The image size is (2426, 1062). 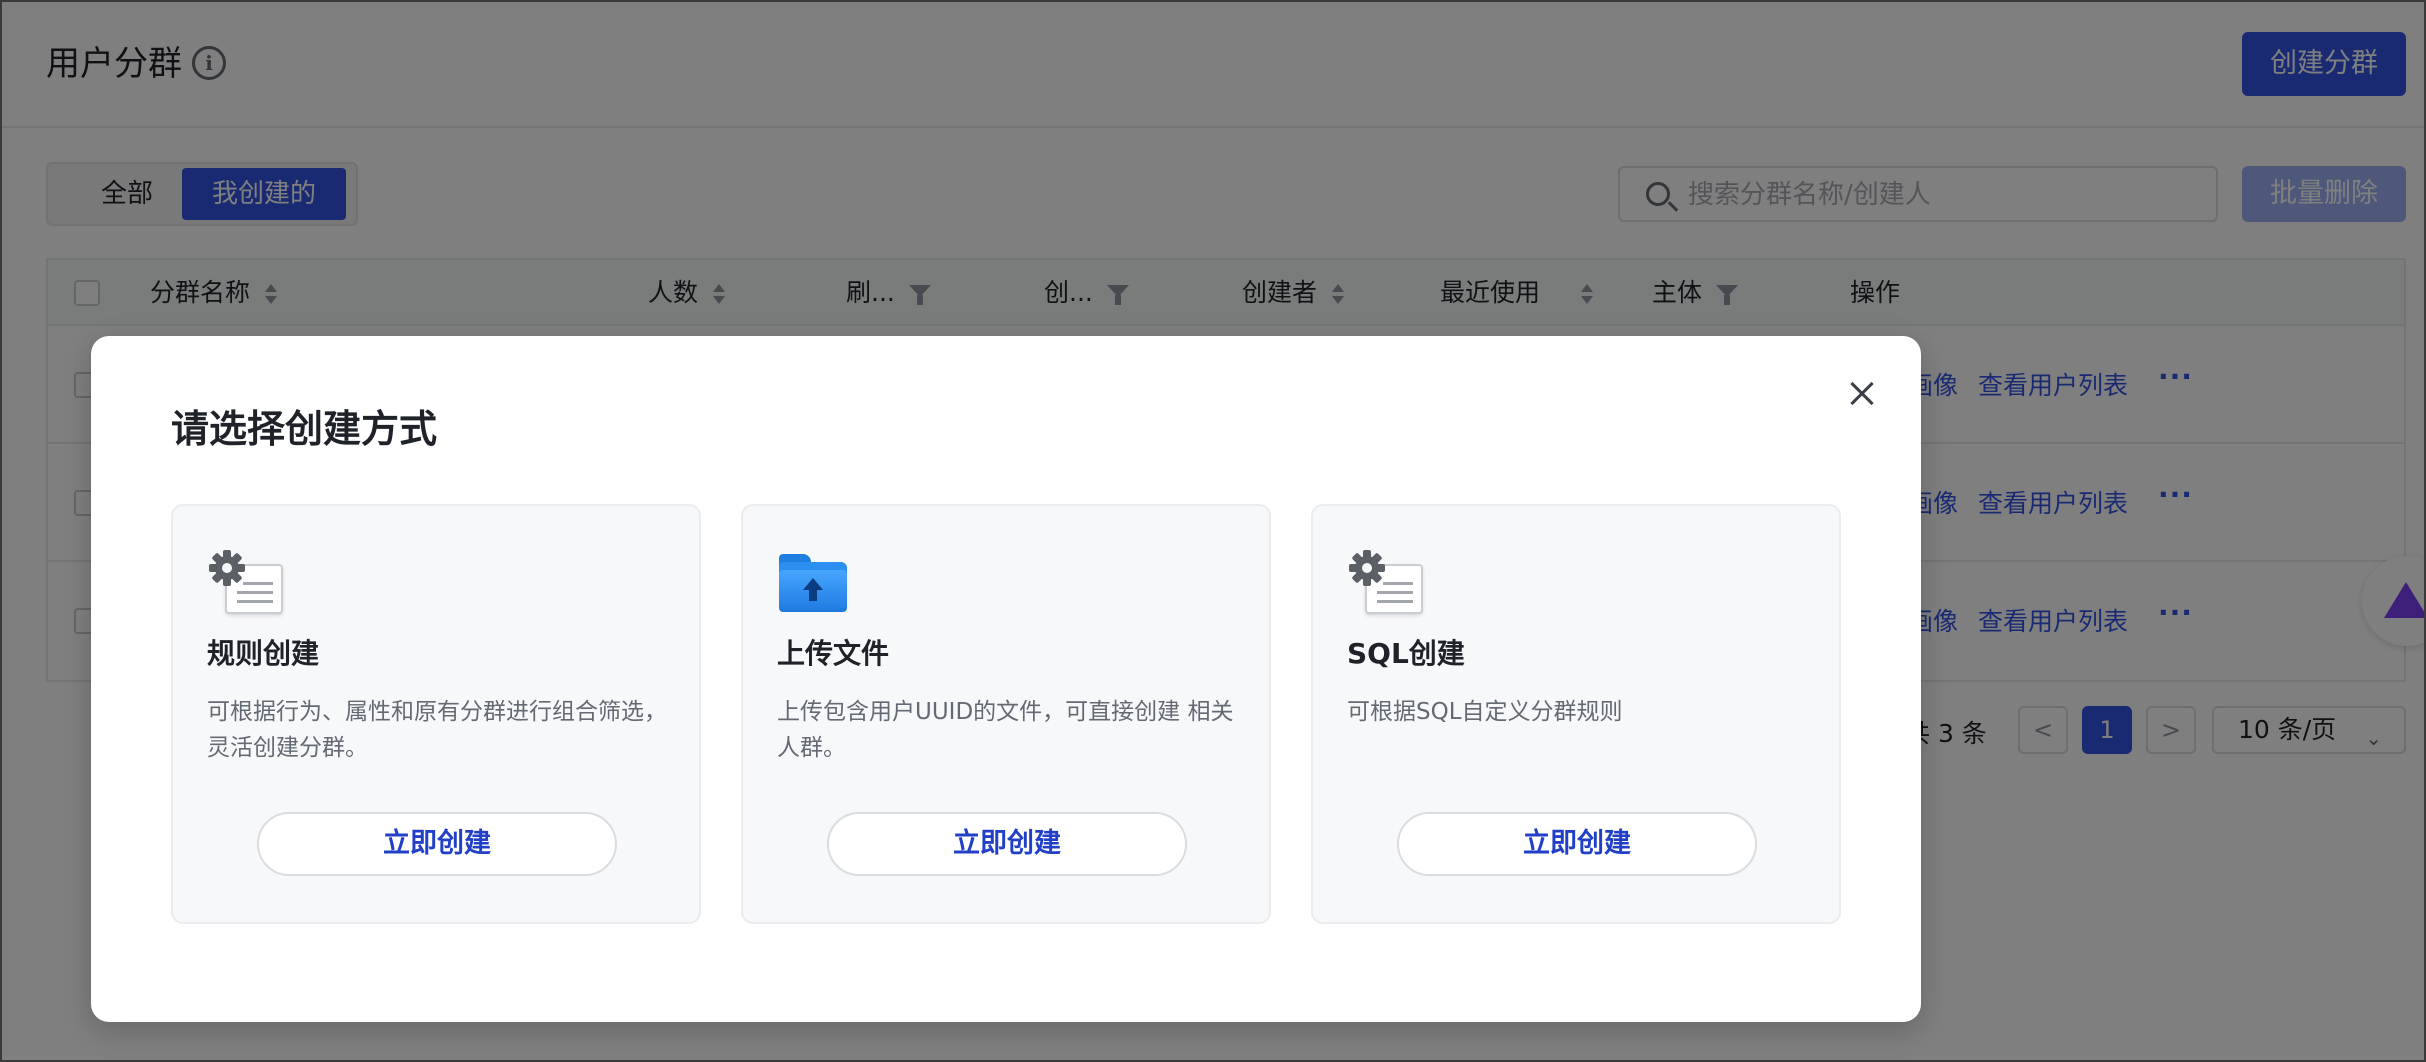 I want to click on close-icon, so click(x=1863, y=394).